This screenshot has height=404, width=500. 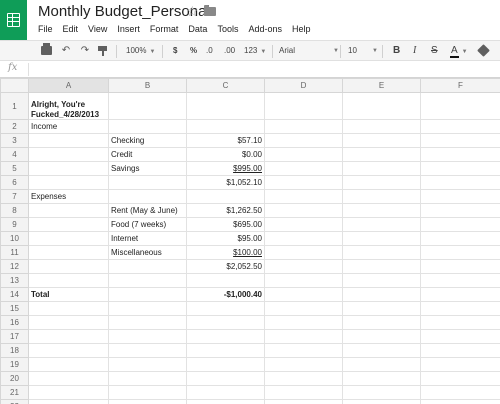 I want to click on row-header: 13, so click(x=14, y=280).